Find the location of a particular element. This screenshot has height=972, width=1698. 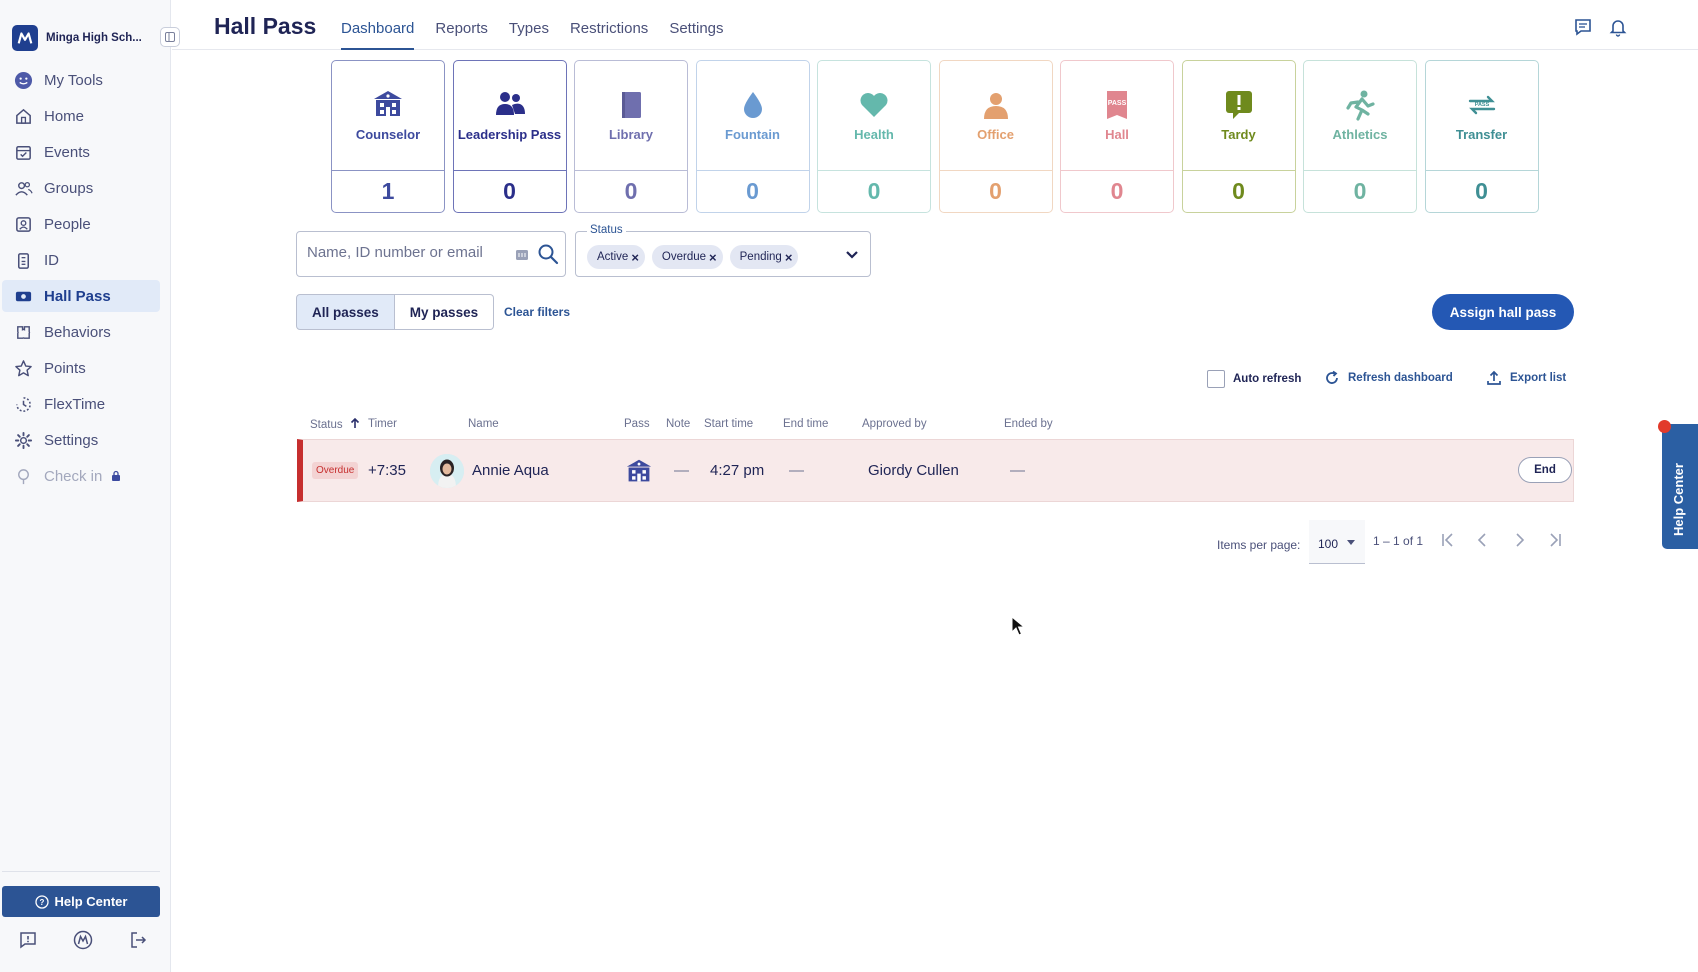

page-title: Hall Pass is located at coordinates (265, 26).